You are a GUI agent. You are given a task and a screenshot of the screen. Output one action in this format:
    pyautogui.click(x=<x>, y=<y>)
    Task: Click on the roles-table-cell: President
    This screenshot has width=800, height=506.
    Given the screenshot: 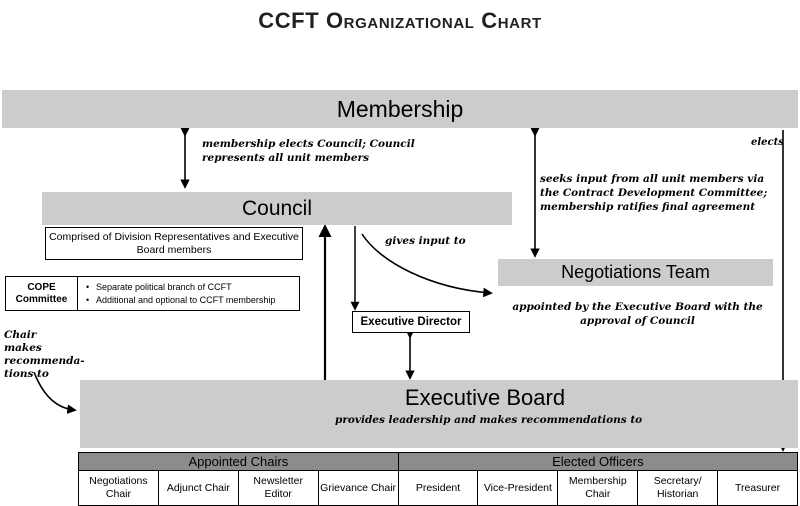 What is the action you would take?
    pyautogui.click(x=437, y=488)
    